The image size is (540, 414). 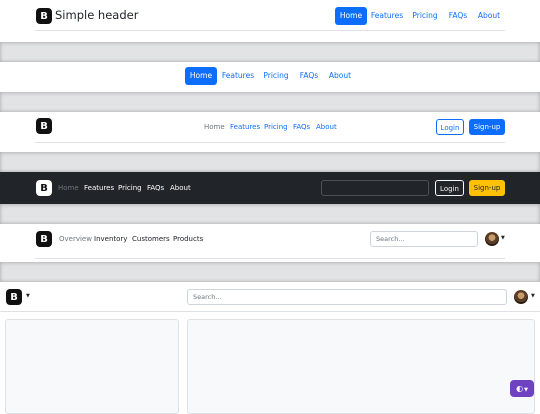 I want to click on half-circle-icon: ◐, so click(x=520, y=388).